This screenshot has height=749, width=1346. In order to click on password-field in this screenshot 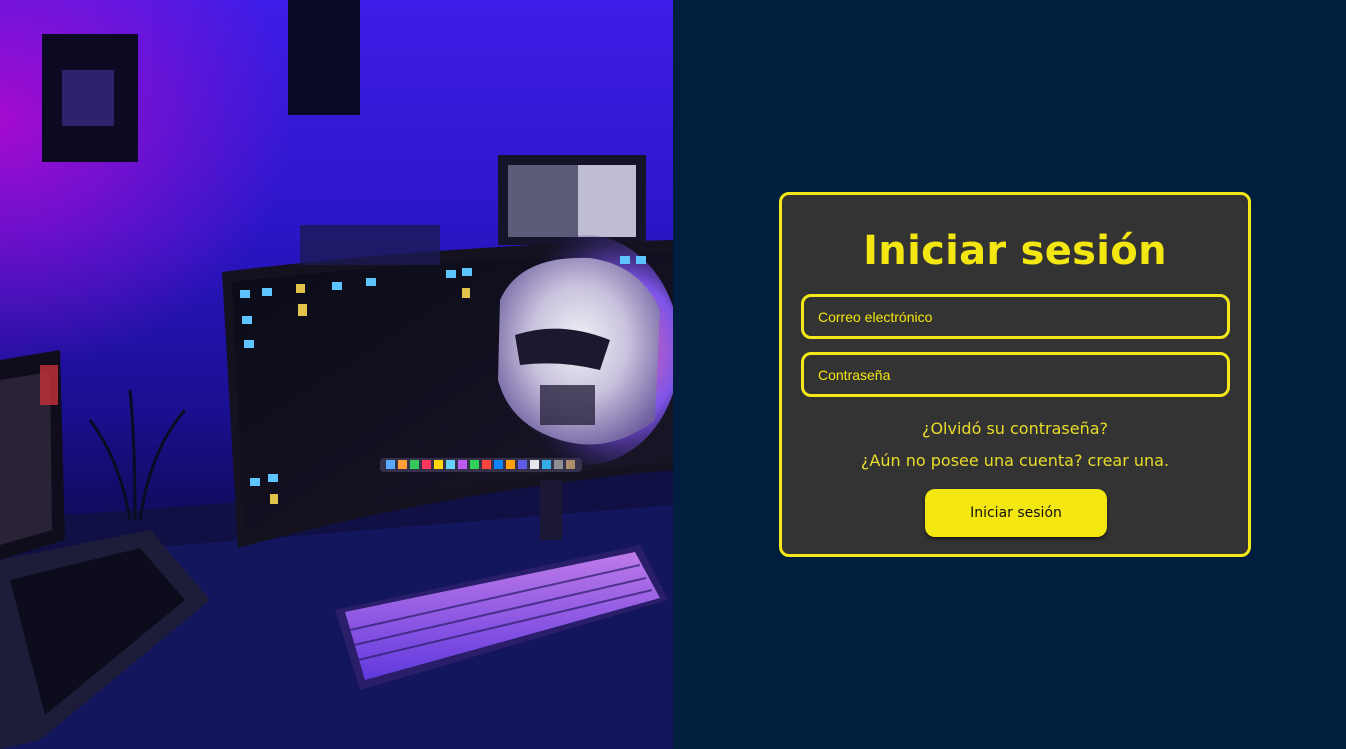, I will do `click(1015, 374)`.